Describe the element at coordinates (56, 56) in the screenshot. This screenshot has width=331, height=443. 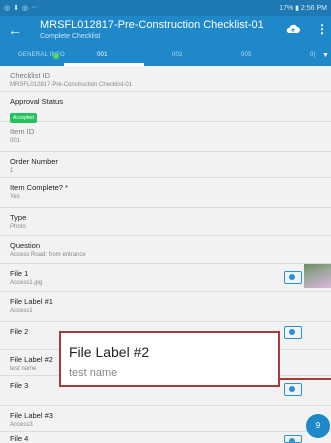
I see `complete-status-dot` at that location.